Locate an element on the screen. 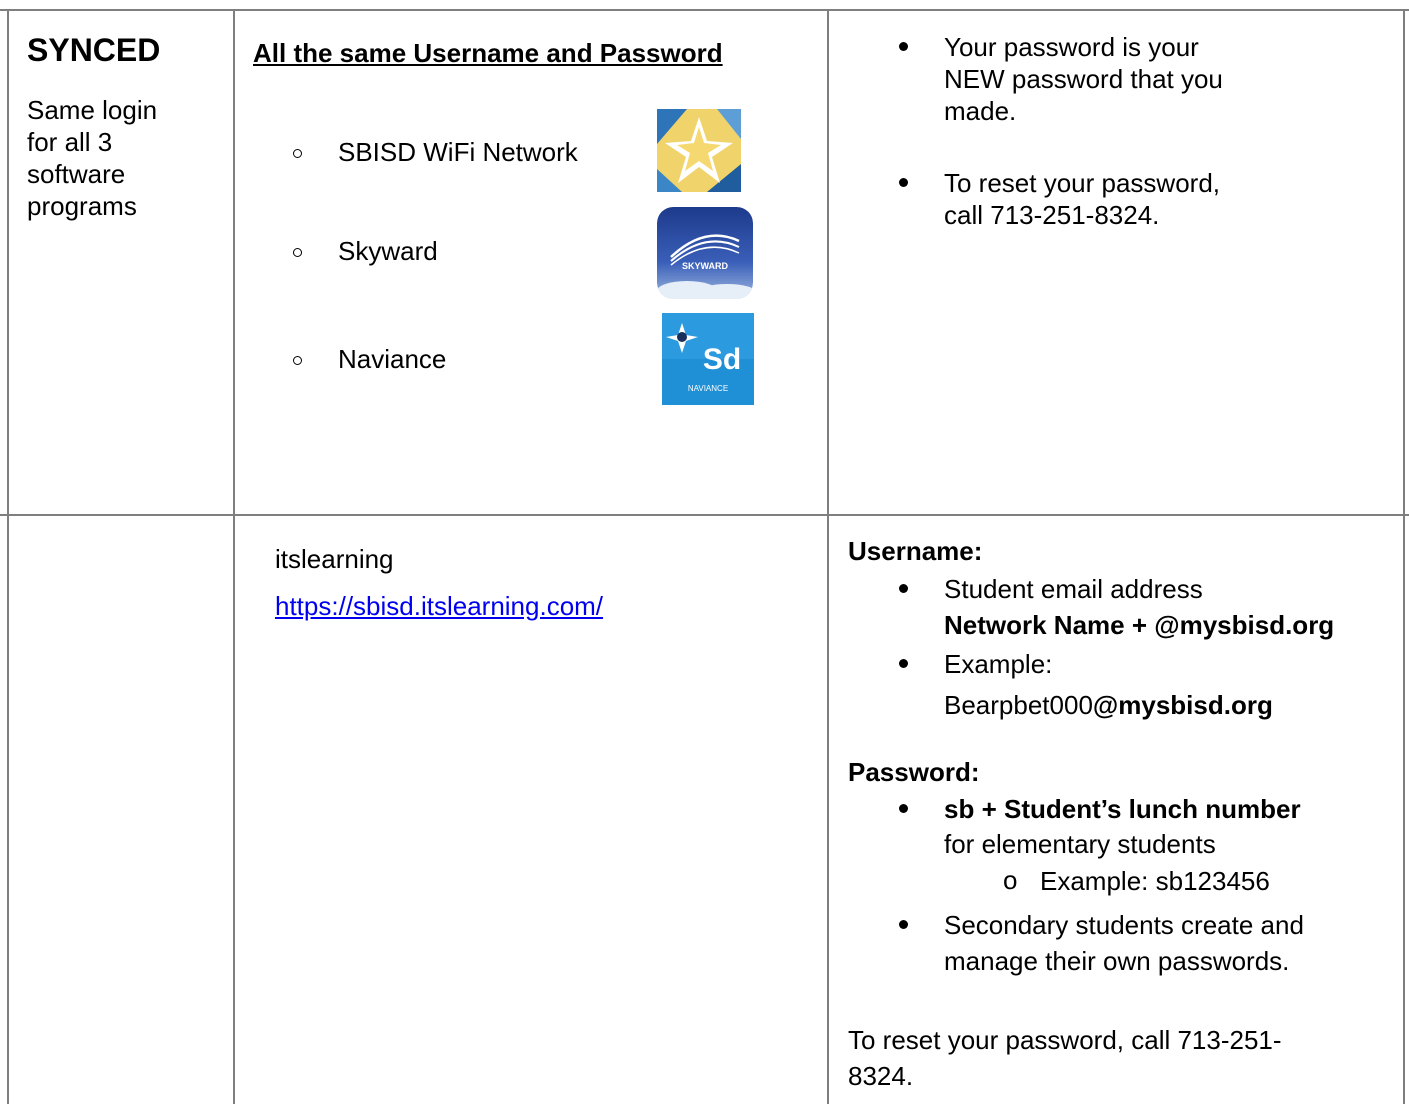  password-rule-secondary-line-2: manage their own passwords. is located at coordinates (1117, 961).